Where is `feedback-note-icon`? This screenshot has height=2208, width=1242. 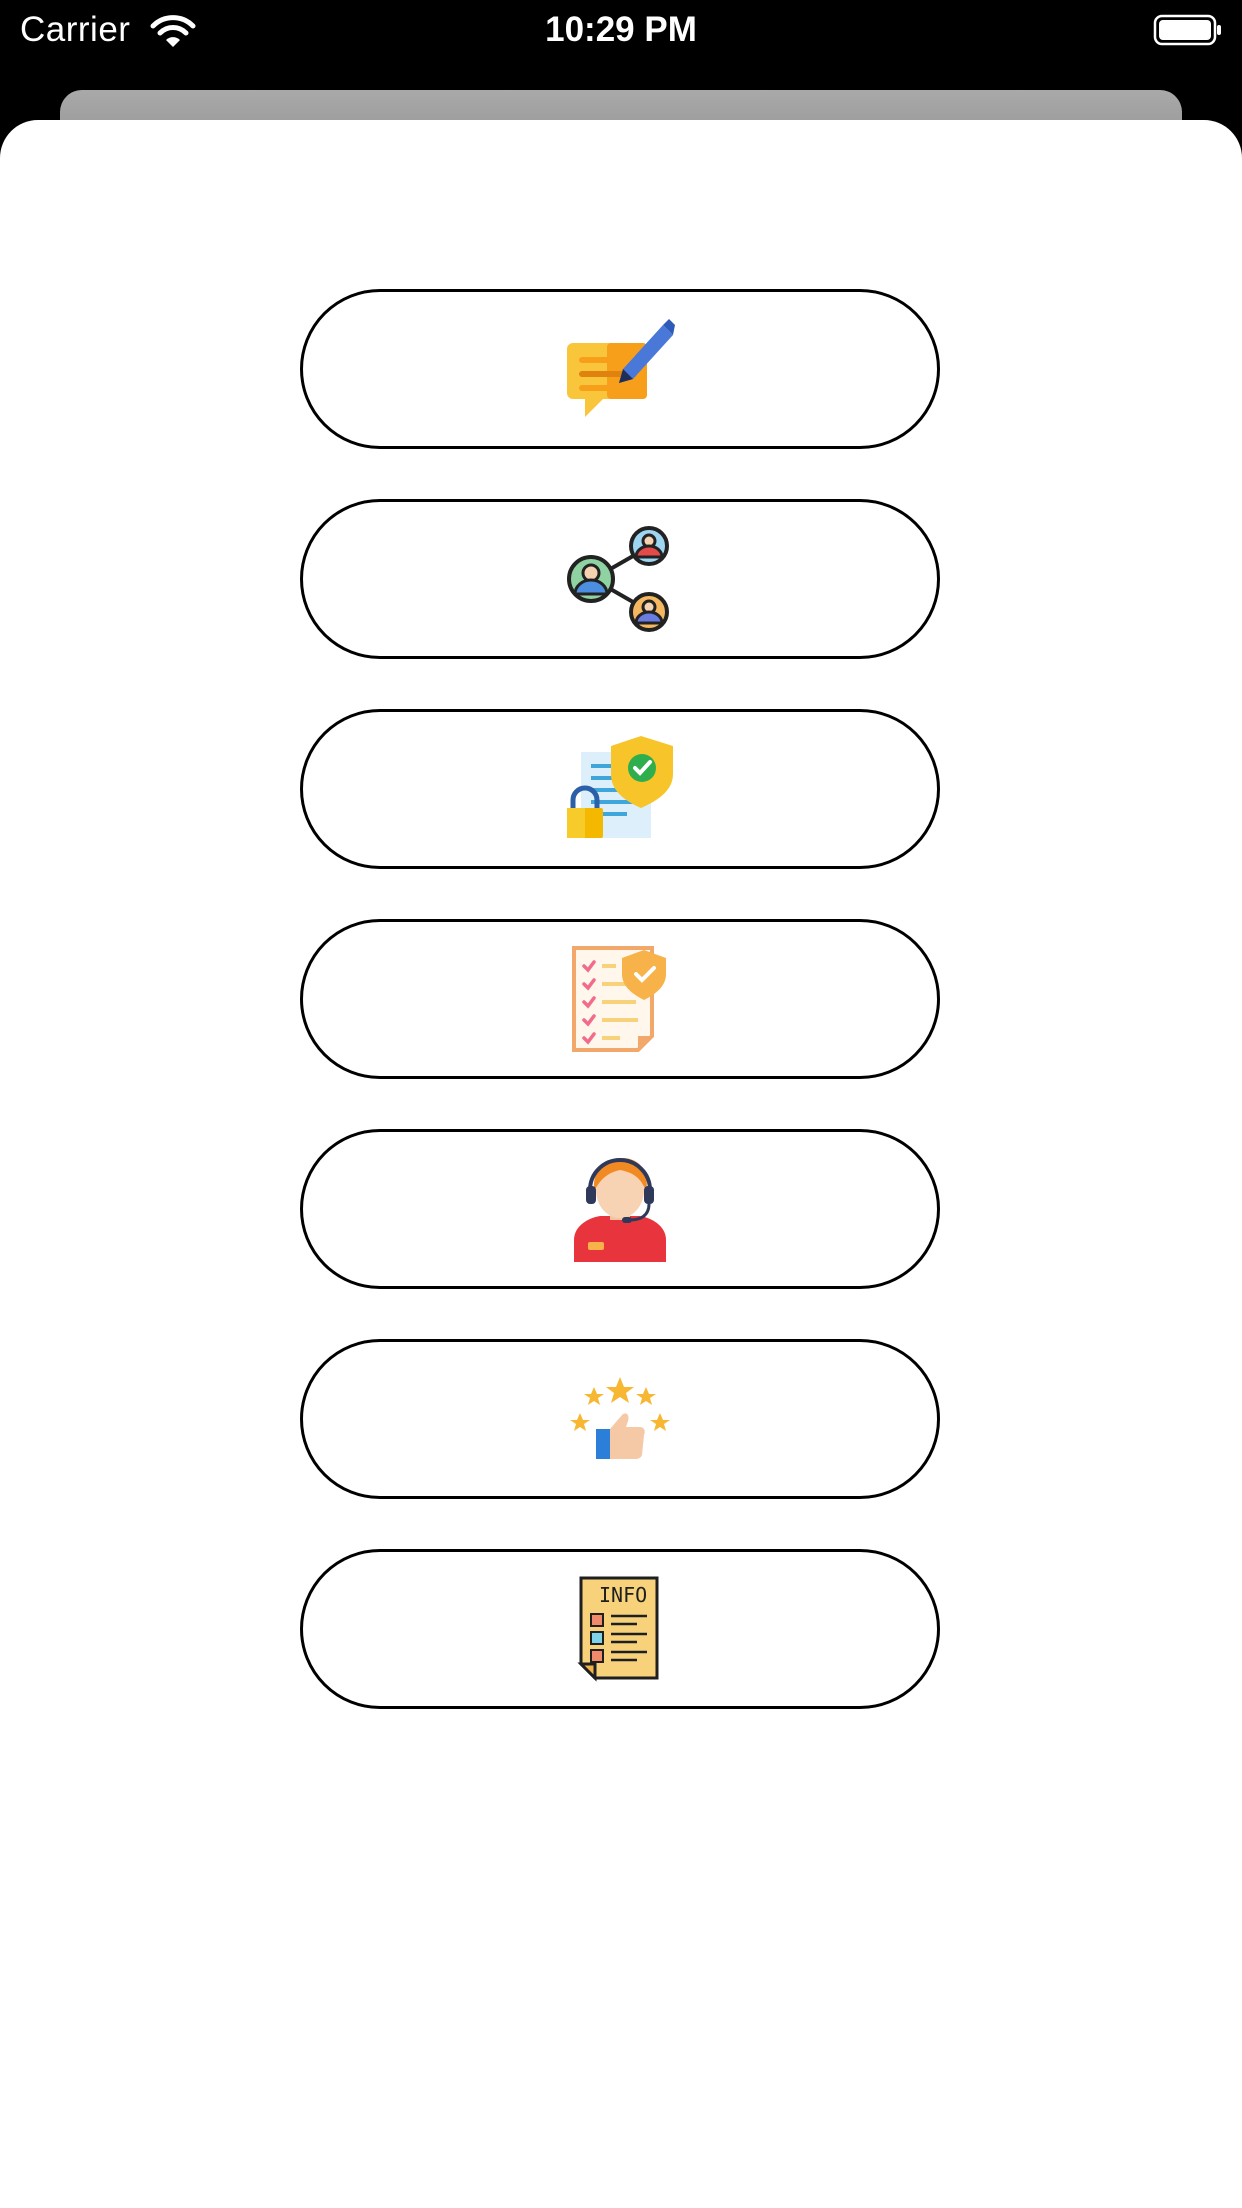 feedback-note-icon is located at coordinates (621, 368).